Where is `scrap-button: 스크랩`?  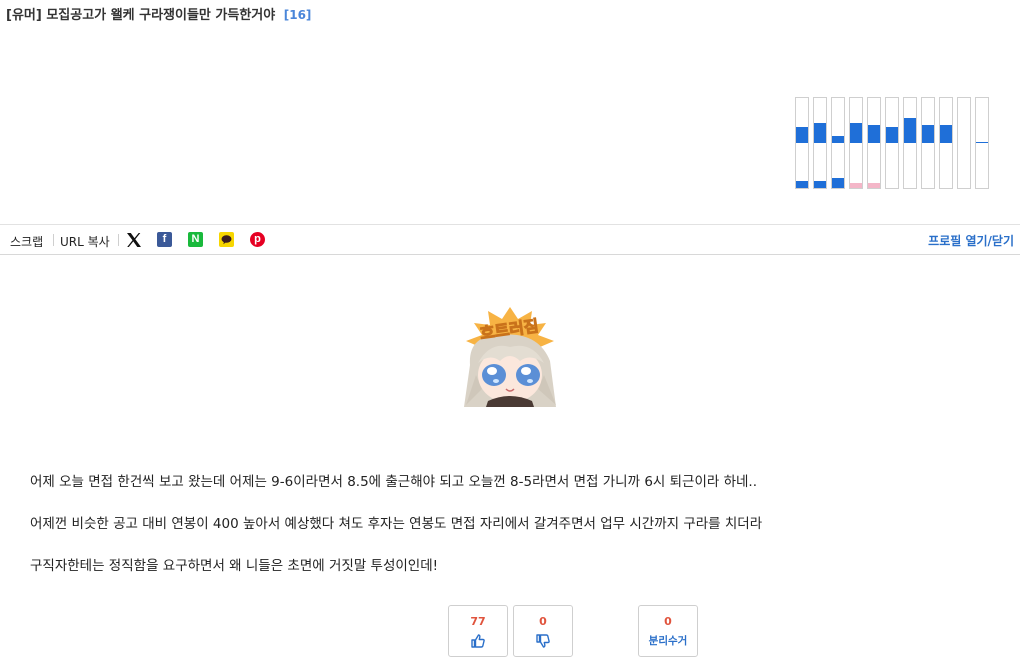 scrap-button: 스크랩 is located at coordinates (26, 241).